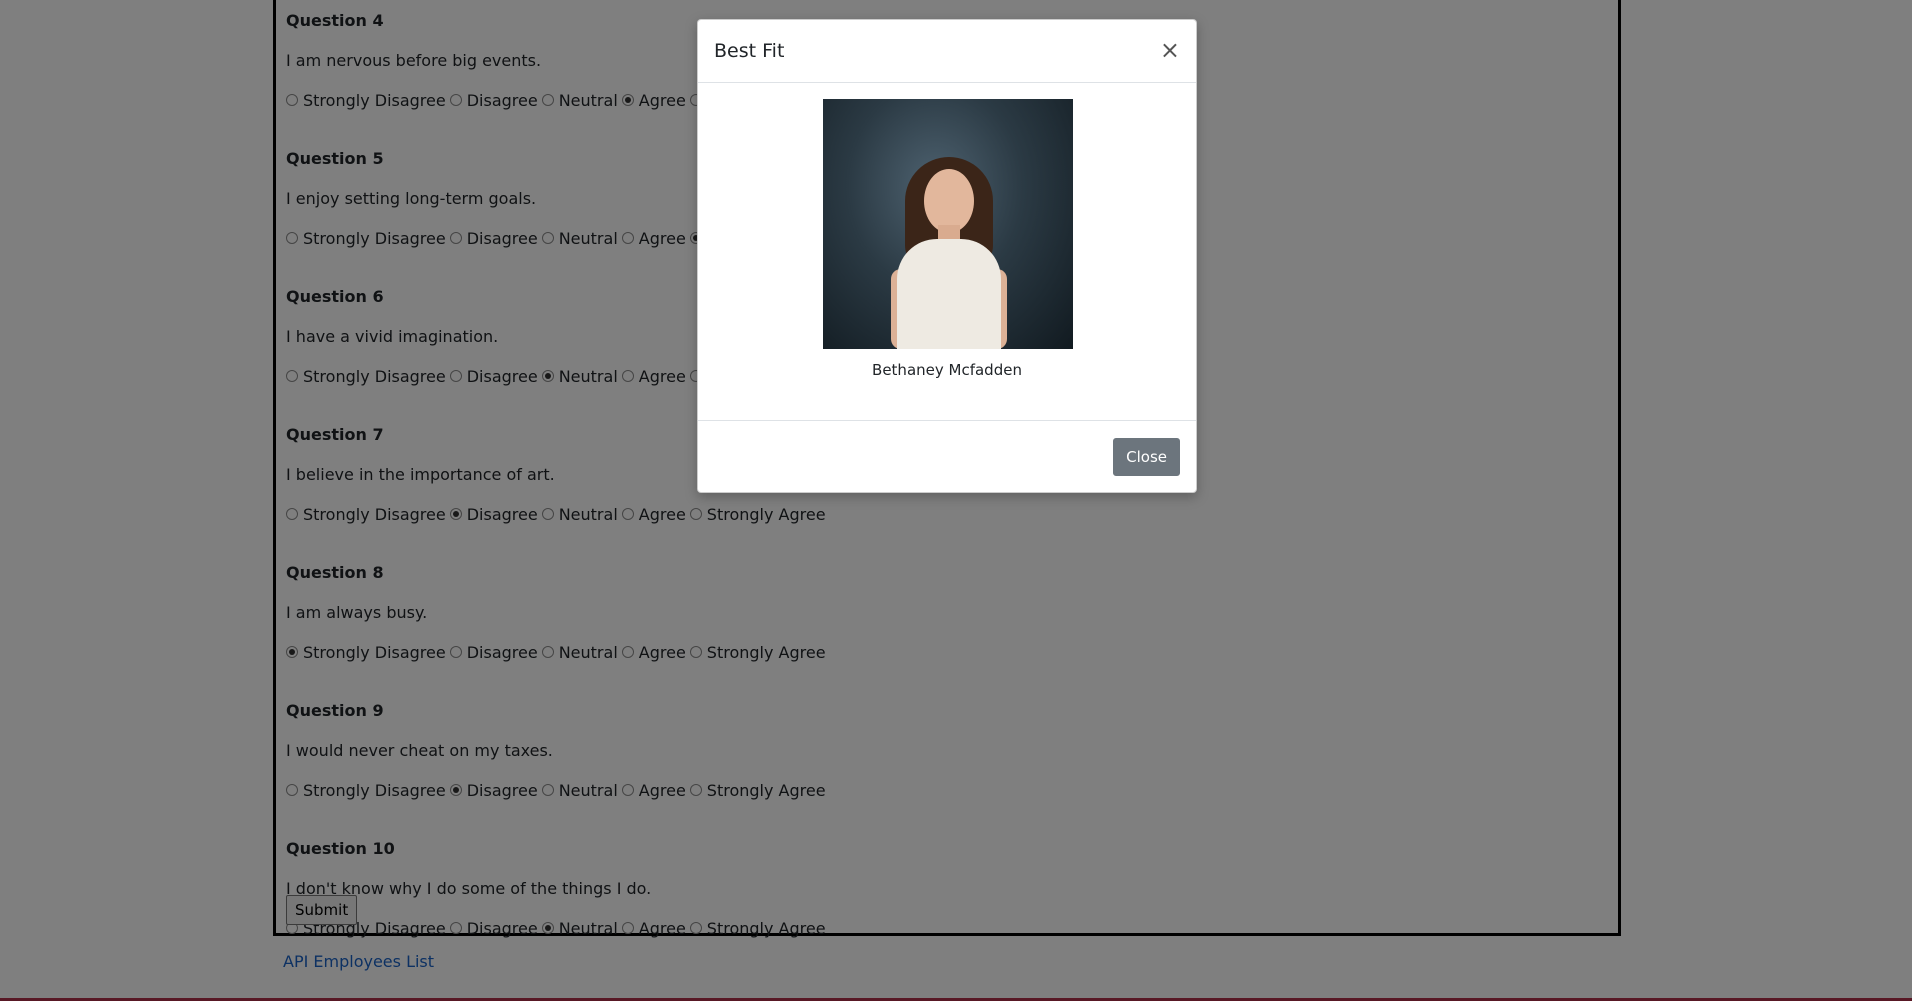  Describe the element at coordinates (949, 294) in the screenshot. I see `photo-dress` at that location.